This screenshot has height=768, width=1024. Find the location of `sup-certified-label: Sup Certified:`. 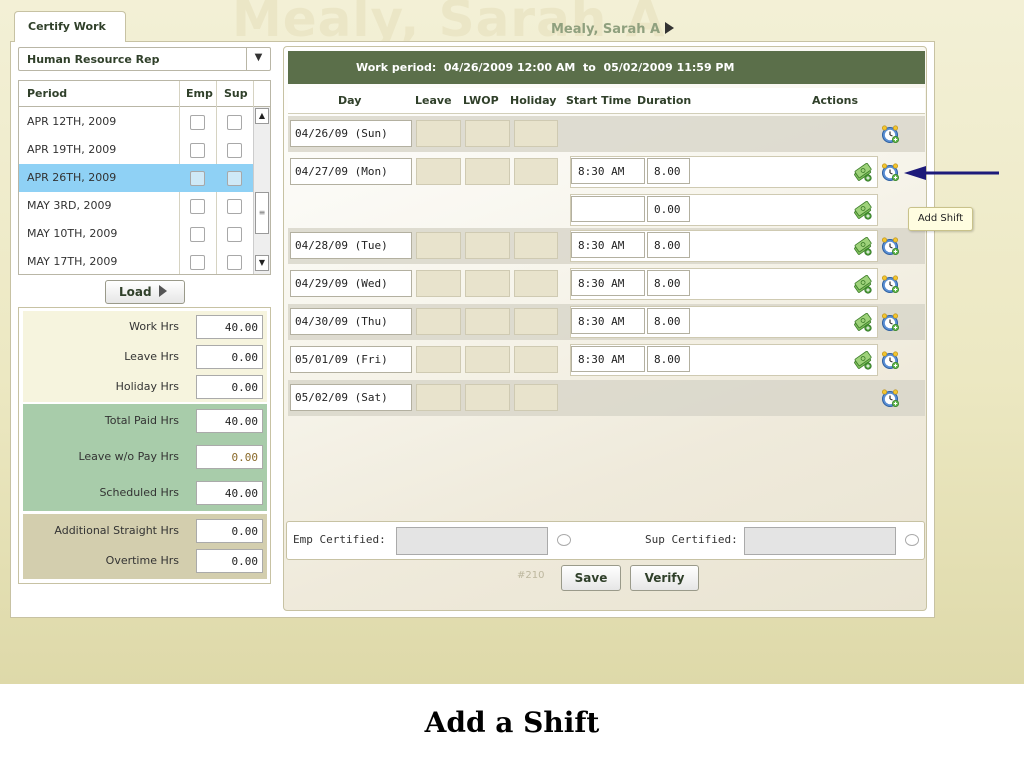

sup-certified-label: Sup Certified: is located at coordinates (691, 539).